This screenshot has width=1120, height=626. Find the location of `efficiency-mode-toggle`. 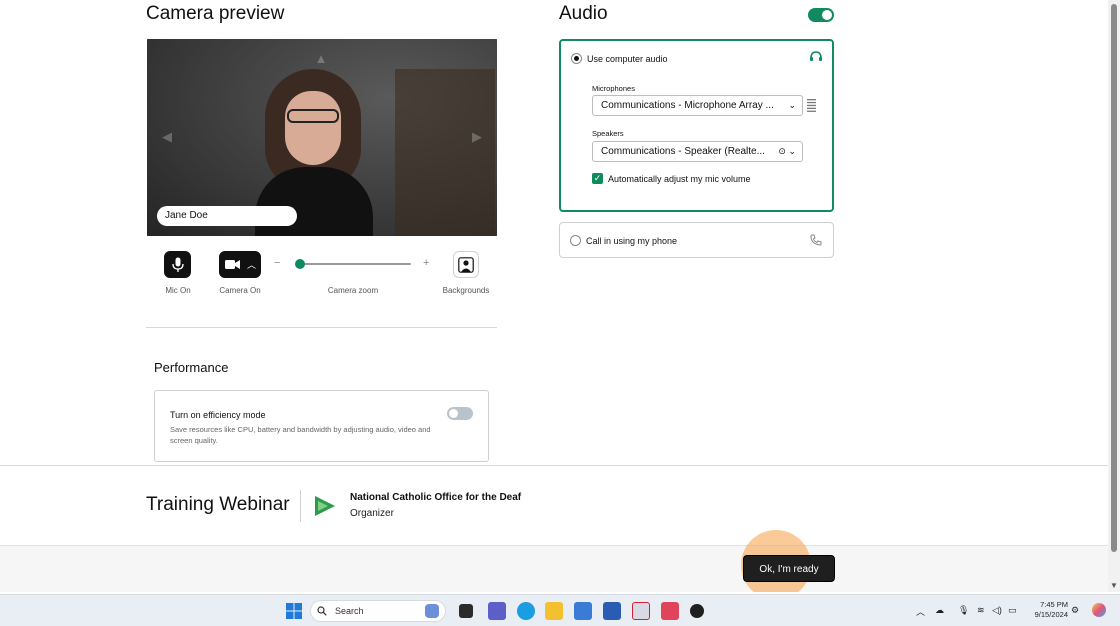

efficiency-mode-toggle is located at coordinates (460, 413).